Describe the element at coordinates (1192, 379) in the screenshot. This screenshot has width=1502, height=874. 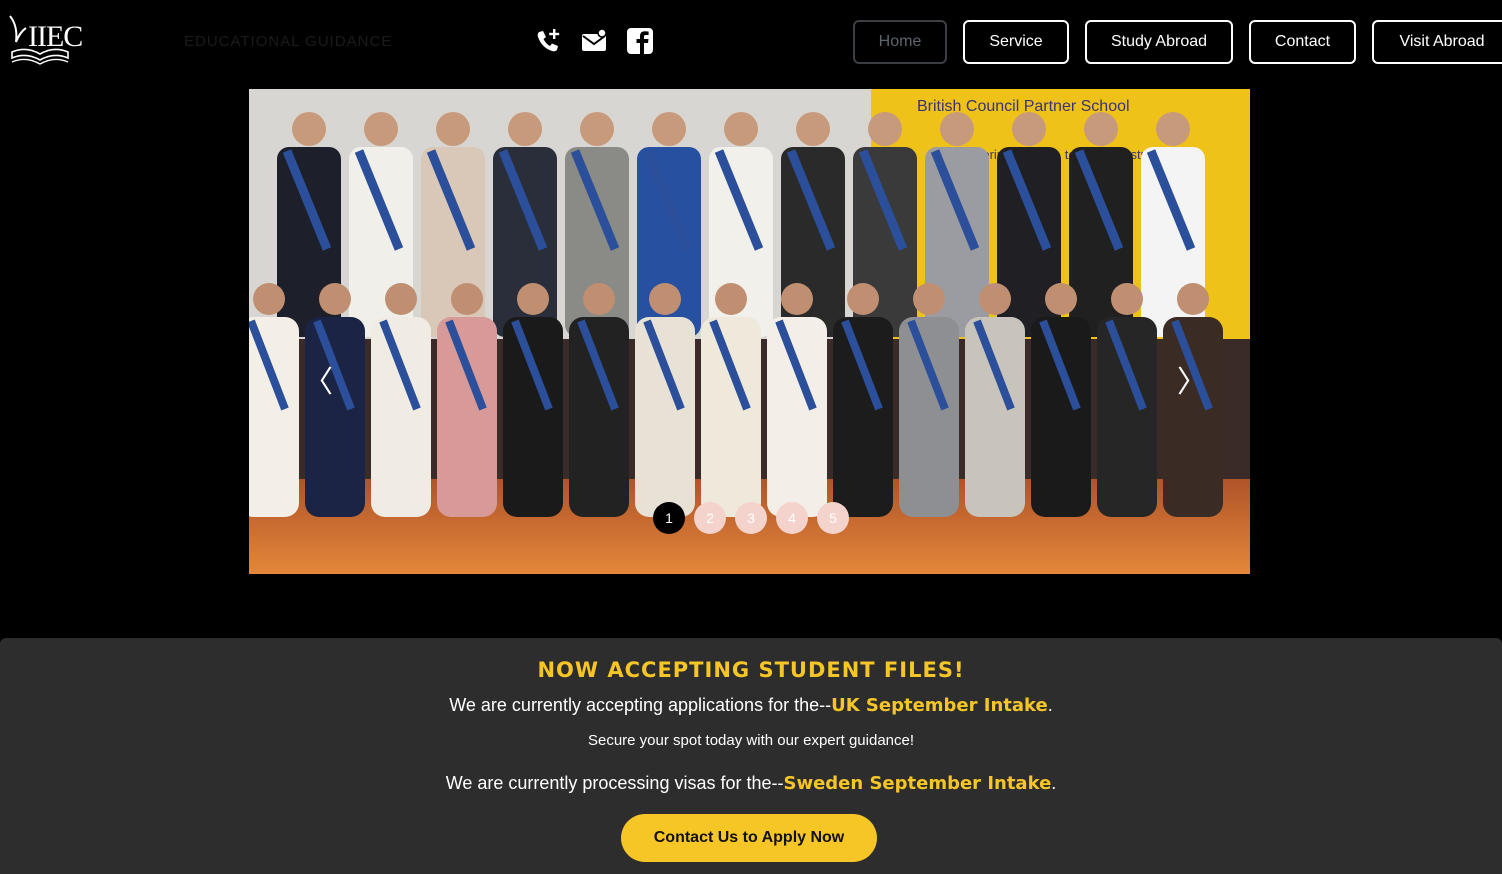
I see `slider-next-arrow-icon: 〉` at that location.